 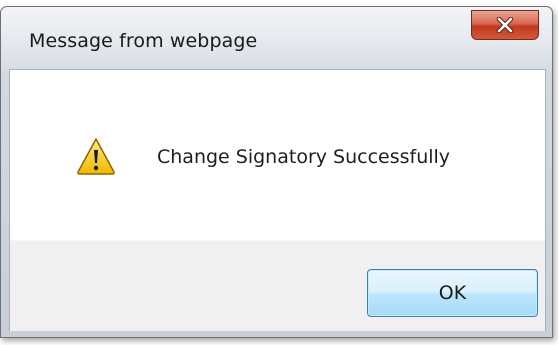 I want to click on warning-icon, so click(x=96, y=156).